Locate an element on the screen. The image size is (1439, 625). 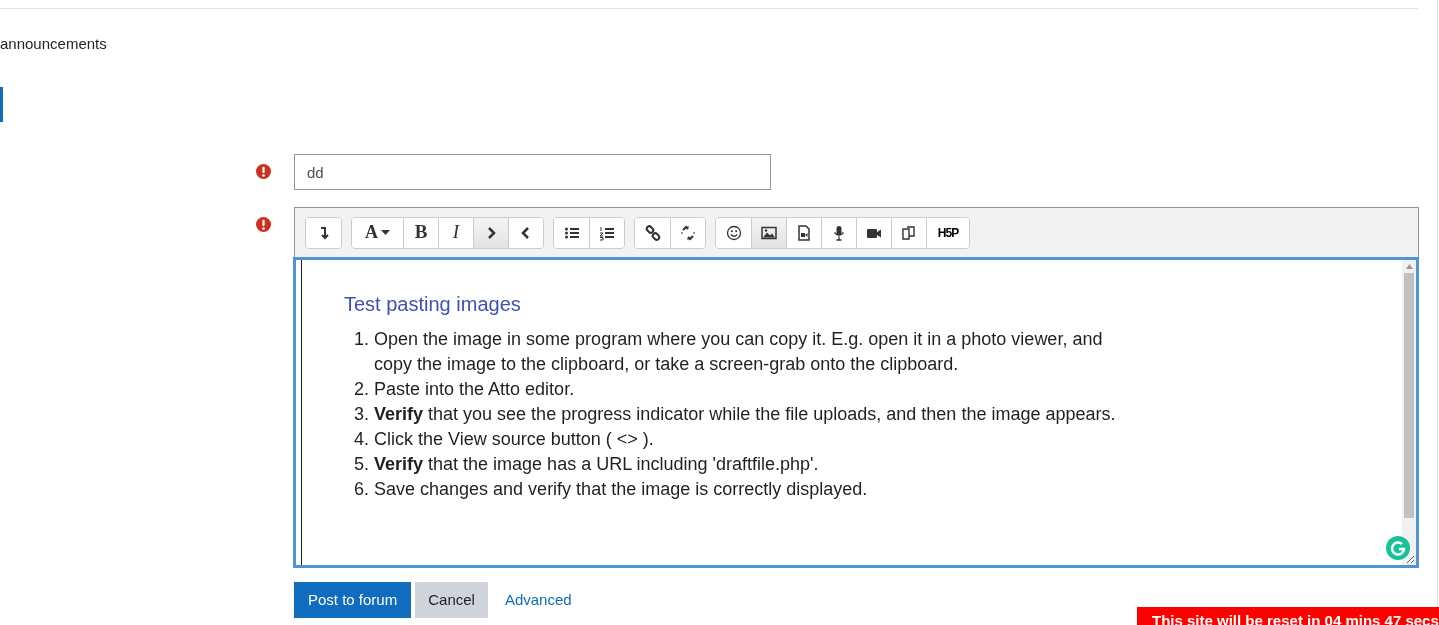
list-number: 6. is located at coordinates (362, 489).